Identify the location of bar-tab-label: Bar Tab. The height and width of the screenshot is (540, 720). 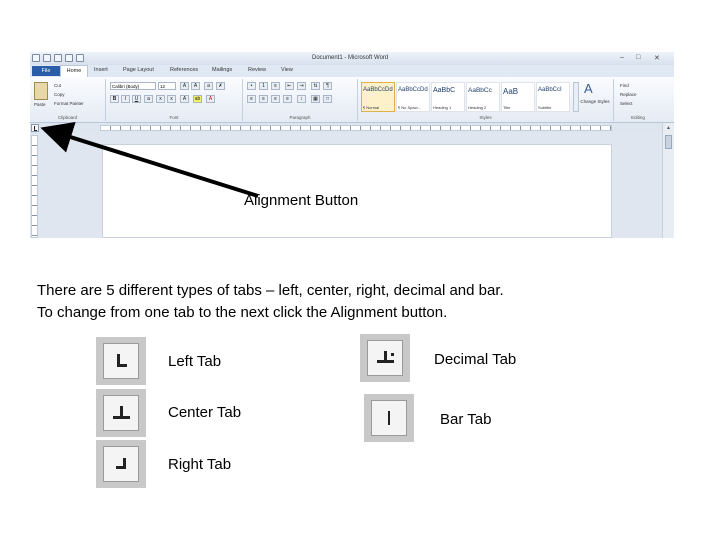
(466, 419).